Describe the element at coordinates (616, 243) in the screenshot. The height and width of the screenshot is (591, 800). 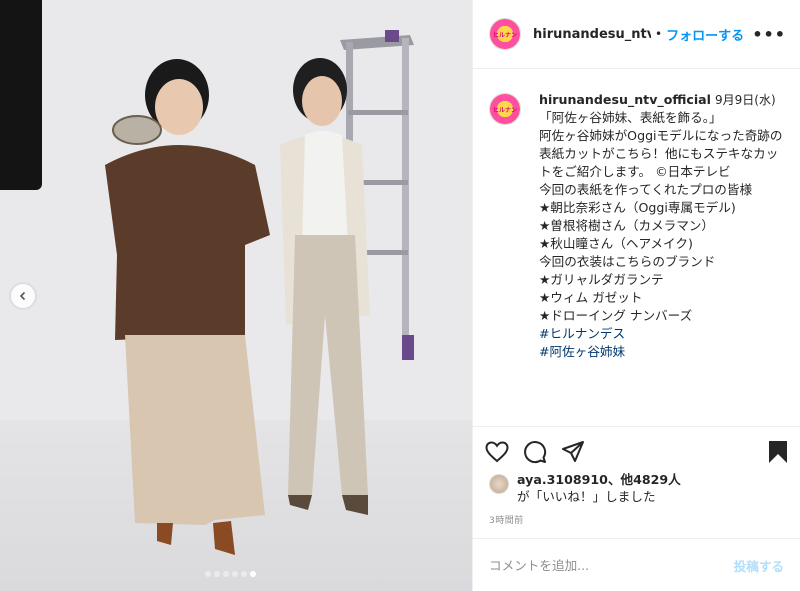
I see `caption-line: ★秋山瞳さん（ヘアメイク)` at that location.